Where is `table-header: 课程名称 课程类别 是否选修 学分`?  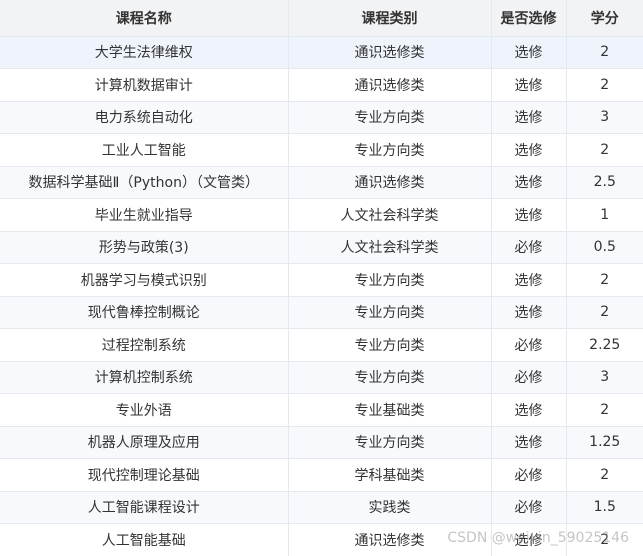 table-header: 课程名称 课程类别 是否选修 学分 is located at coordinates (321, 18).